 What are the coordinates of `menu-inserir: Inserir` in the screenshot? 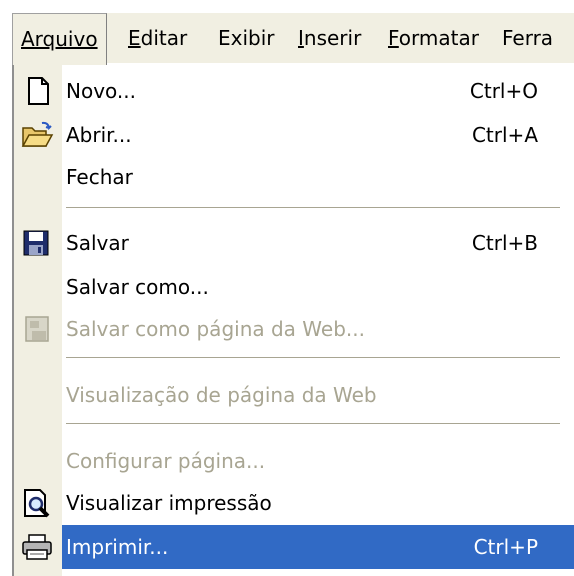 It's located at (329, 38).